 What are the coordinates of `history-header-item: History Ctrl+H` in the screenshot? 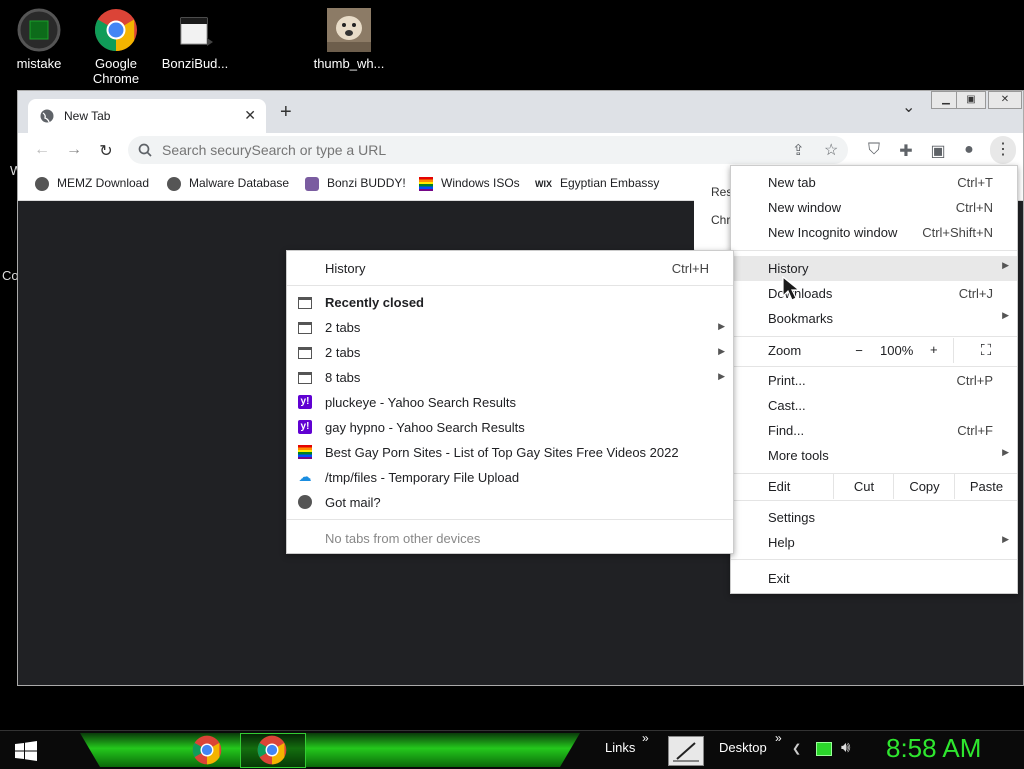 It's located at (510, 268).